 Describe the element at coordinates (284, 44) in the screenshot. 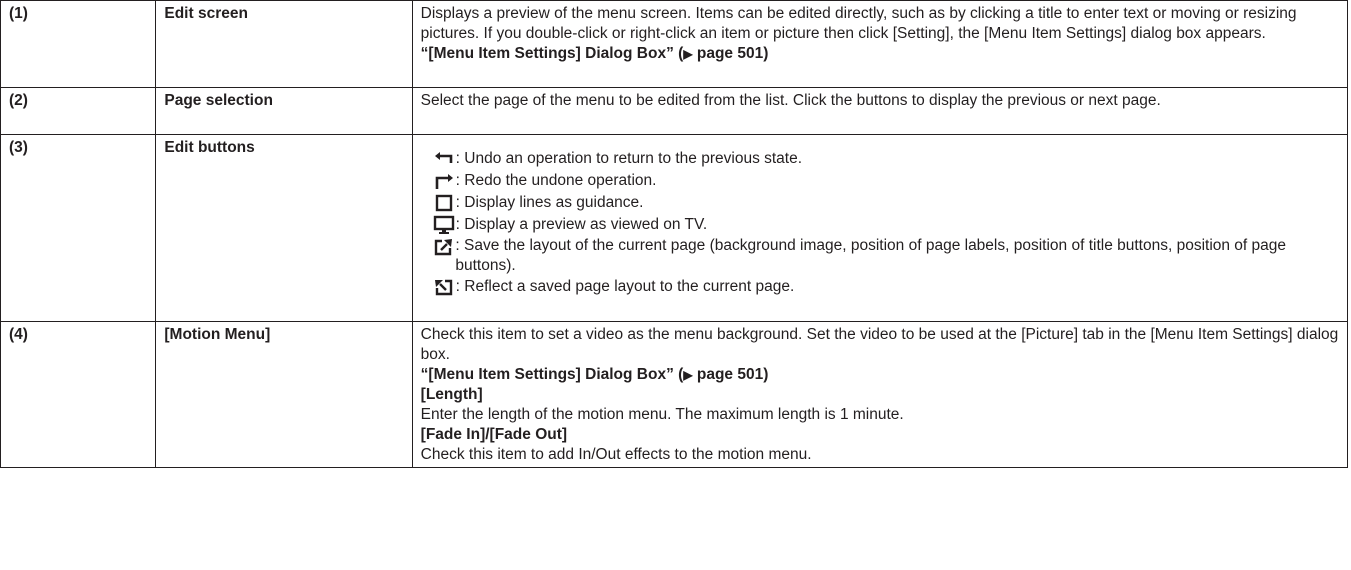

I see `item-name: Edit screen` at that location.